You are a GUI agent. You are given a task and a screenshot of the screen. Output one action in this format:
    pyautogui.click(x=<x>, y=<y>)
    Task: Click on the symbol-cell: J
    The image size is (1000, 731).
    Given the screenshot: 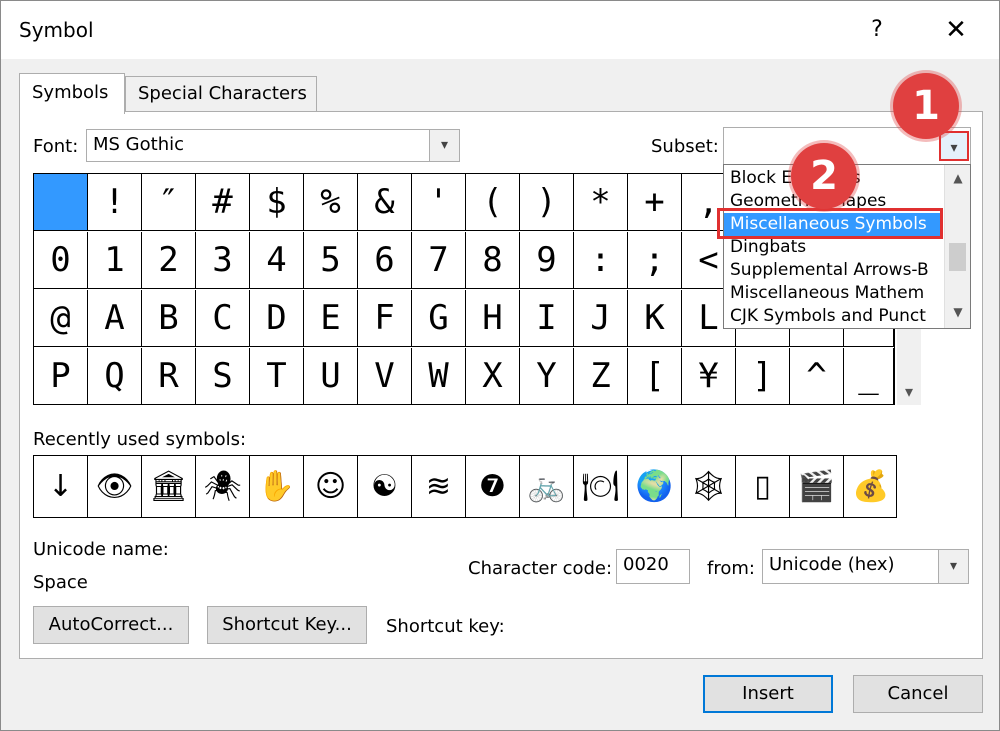 What is the action you would take?
    pyautogui.click(x=601, y=318)
    